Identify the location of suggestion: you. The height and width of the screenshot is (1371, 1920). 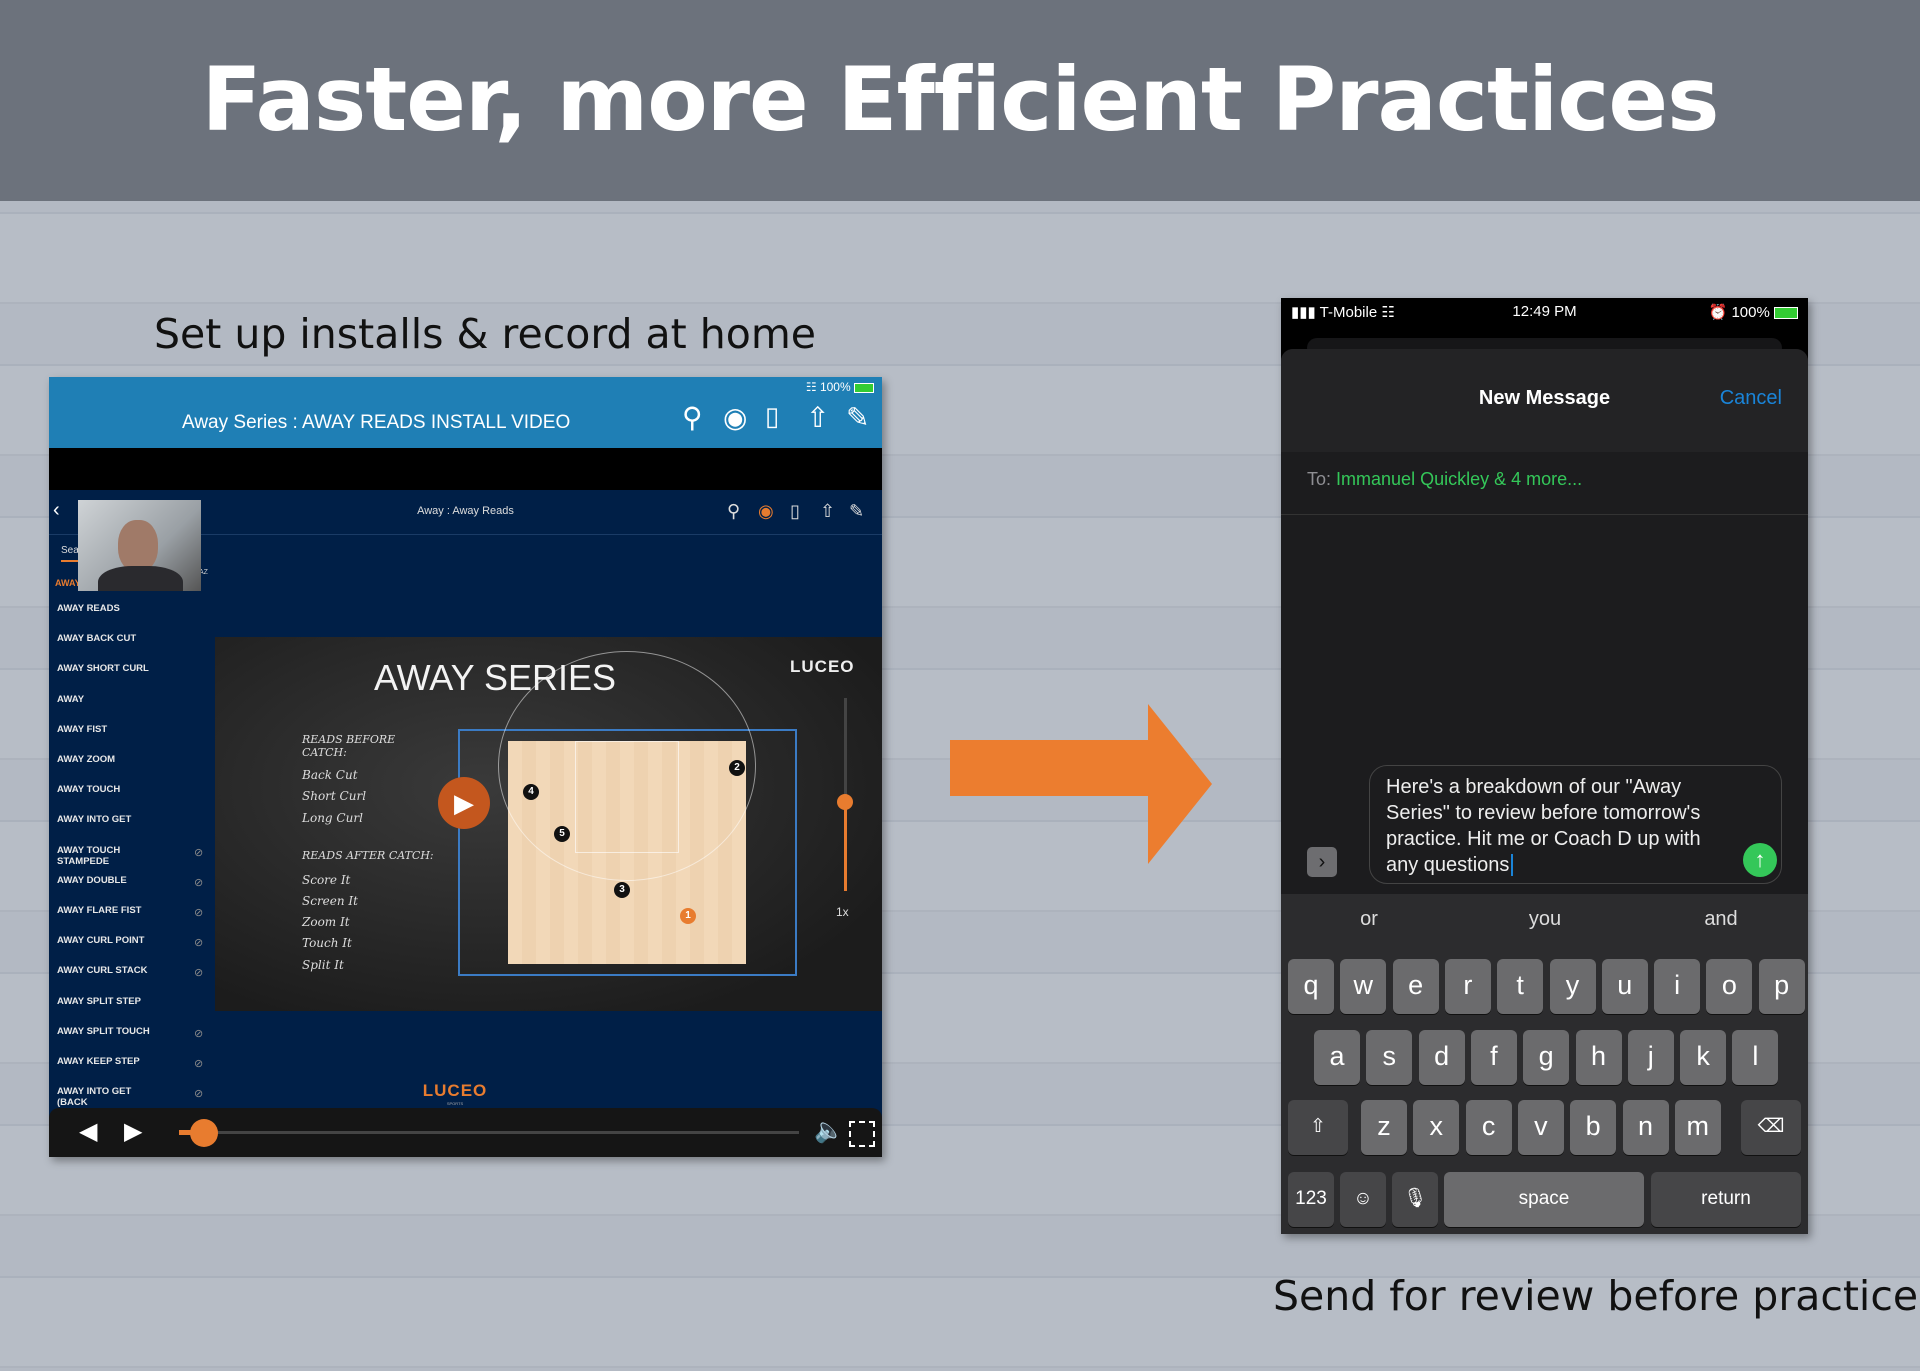
(1545, 919).